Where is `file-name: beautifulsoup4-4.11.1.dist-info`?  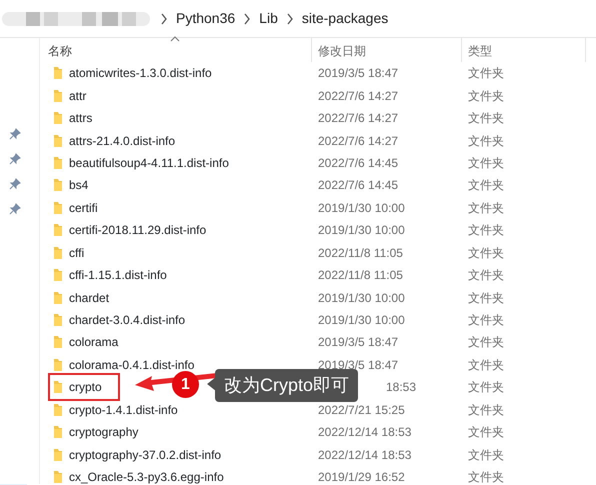
file-name: beautifulsoup4-4.11.1.dist-info is located at coordinates (149, 163).